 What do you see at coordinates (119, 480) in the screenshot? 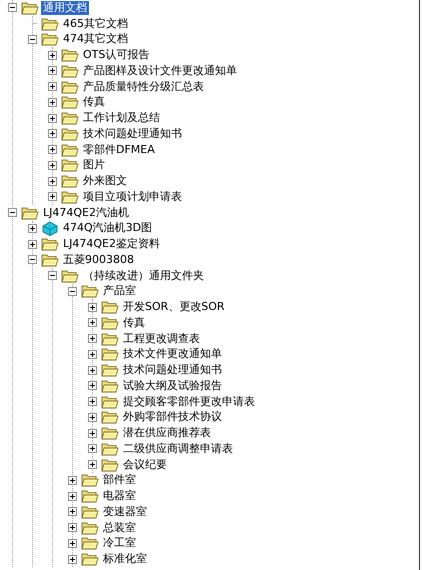
I see `tree-item: 部件室` at bounding box center [119, 480].